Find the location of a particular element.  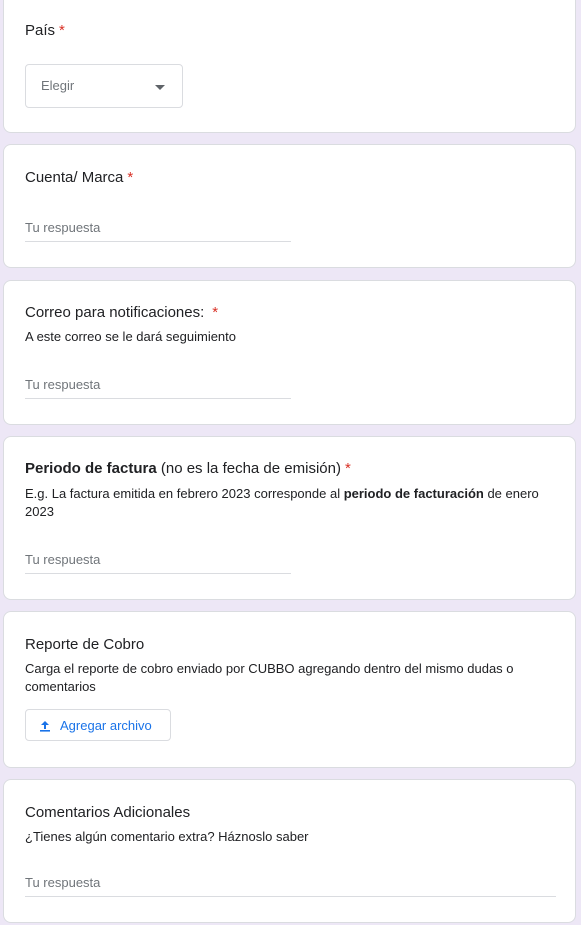

question-title-text: Correo para notificaciones: is located at coordinates (115, 312).